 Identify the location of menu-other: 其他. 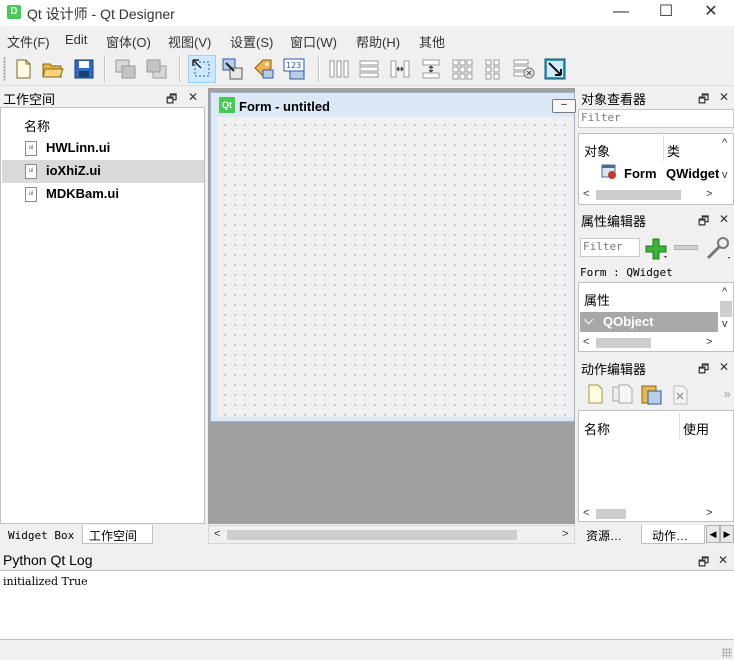
(432, 41).